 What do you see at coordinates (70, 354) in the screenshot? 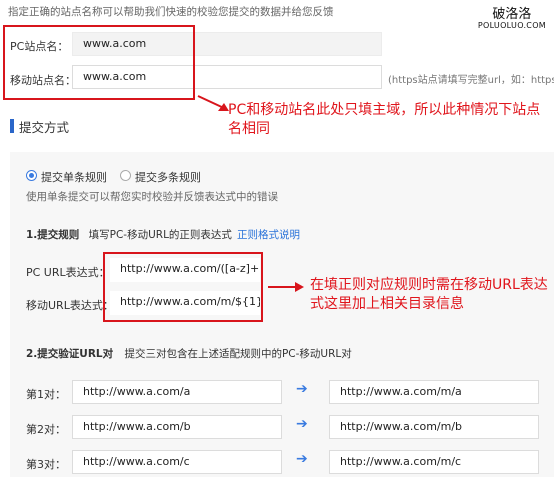
I see `step2-title: 2.提交验证URL对` at bounding box center [70, 354].